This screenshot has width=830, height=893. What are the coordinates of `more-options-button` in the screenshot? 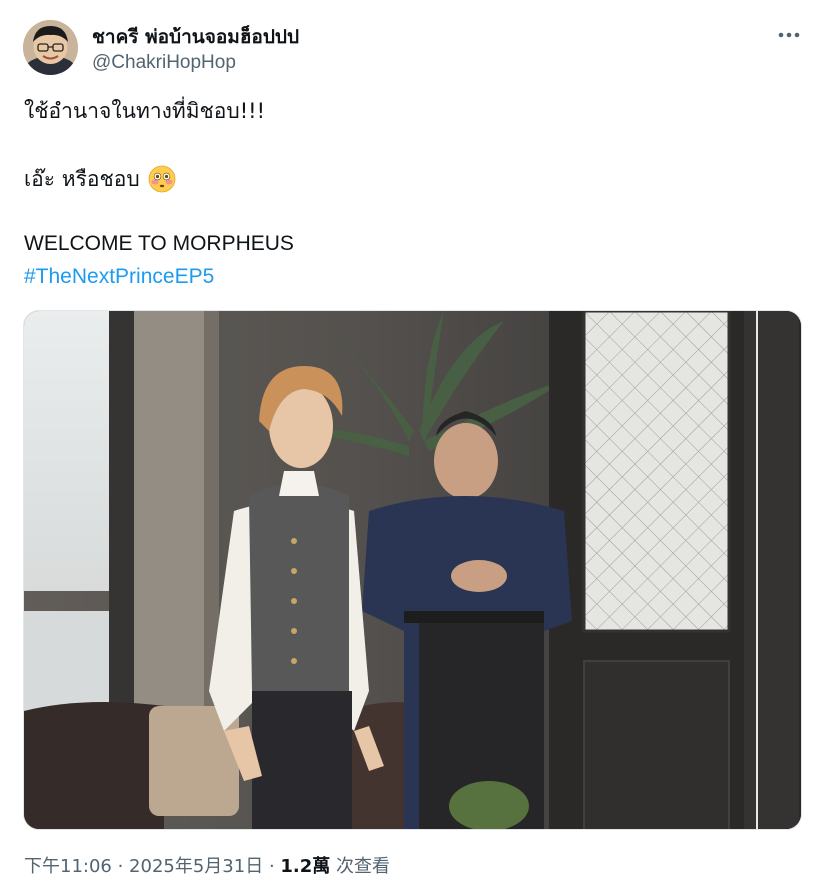 It's located at (789, 35).